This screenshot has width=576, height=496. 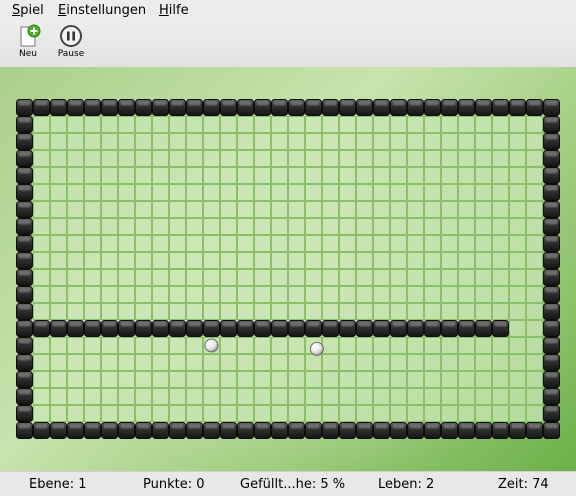 What do you see at coordinates (28, 44) in the screenshot?
I see `new-game-button: Neu` at bounding box center [28, 44].